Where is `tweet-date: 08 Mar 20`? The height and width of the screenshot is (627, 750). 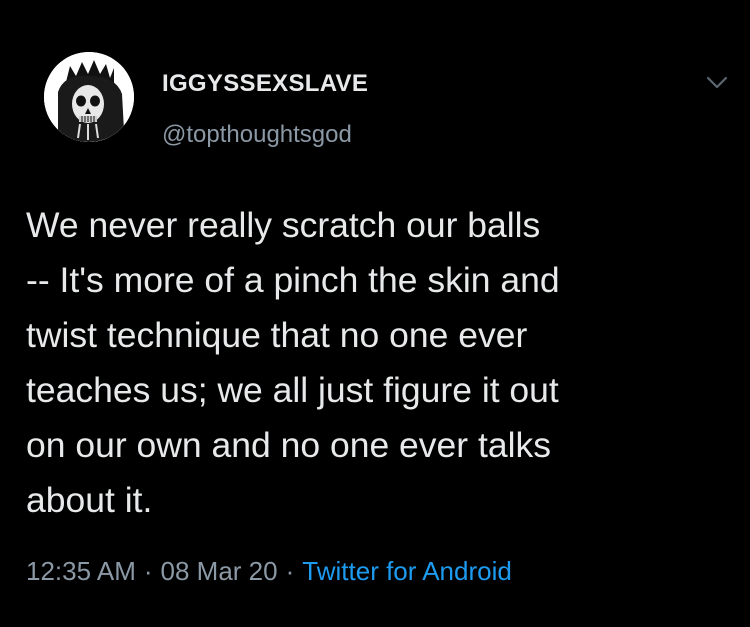
tweet-date: 08 Mar 20 is located at coordinates (219, 571).